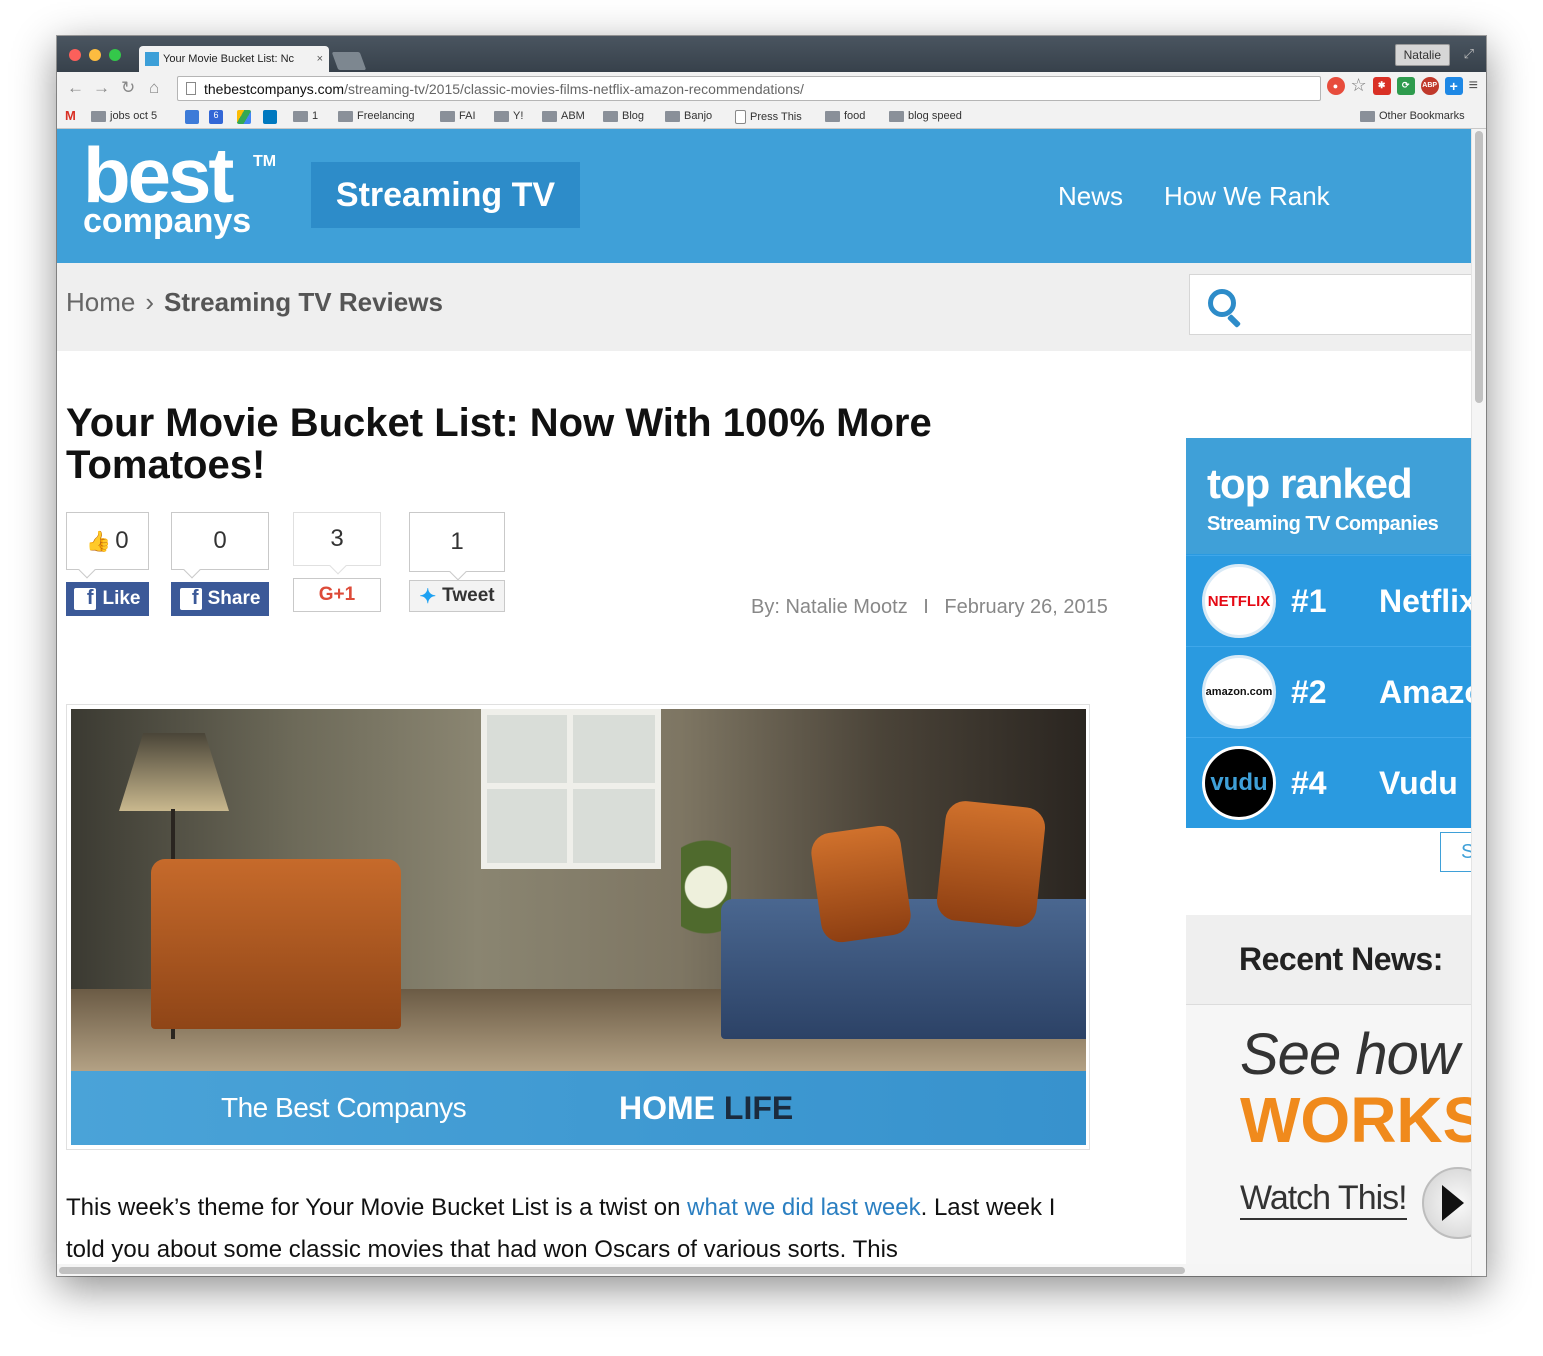 Image resolution: width=1543 pixels, height=1356 pixels. What do you see at coordinates (1222, 303) in the screenshot?
I see `search-icon` at bounding box center [1222, 303].